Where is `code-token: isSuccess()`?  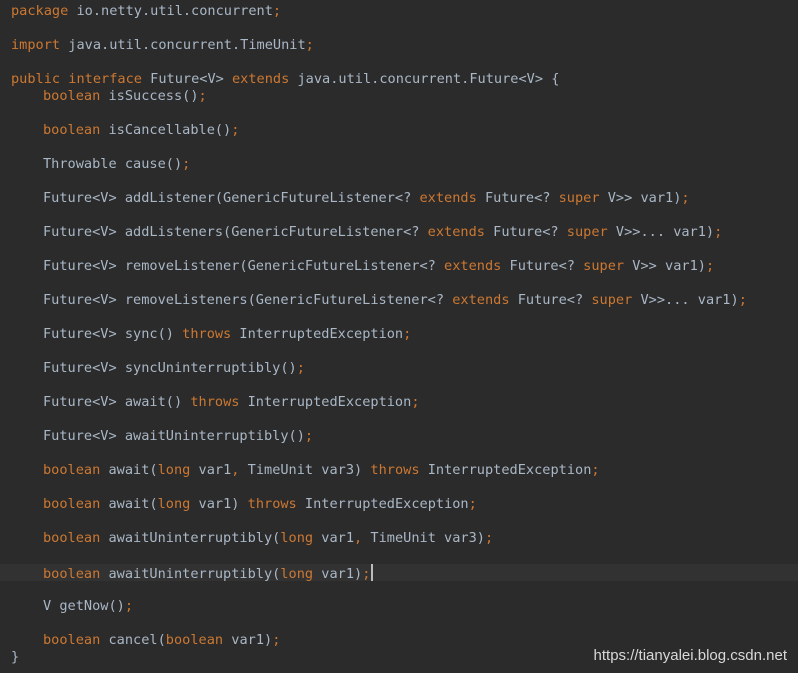 code-token: isSuccess() is located at coordinates (149, 96).